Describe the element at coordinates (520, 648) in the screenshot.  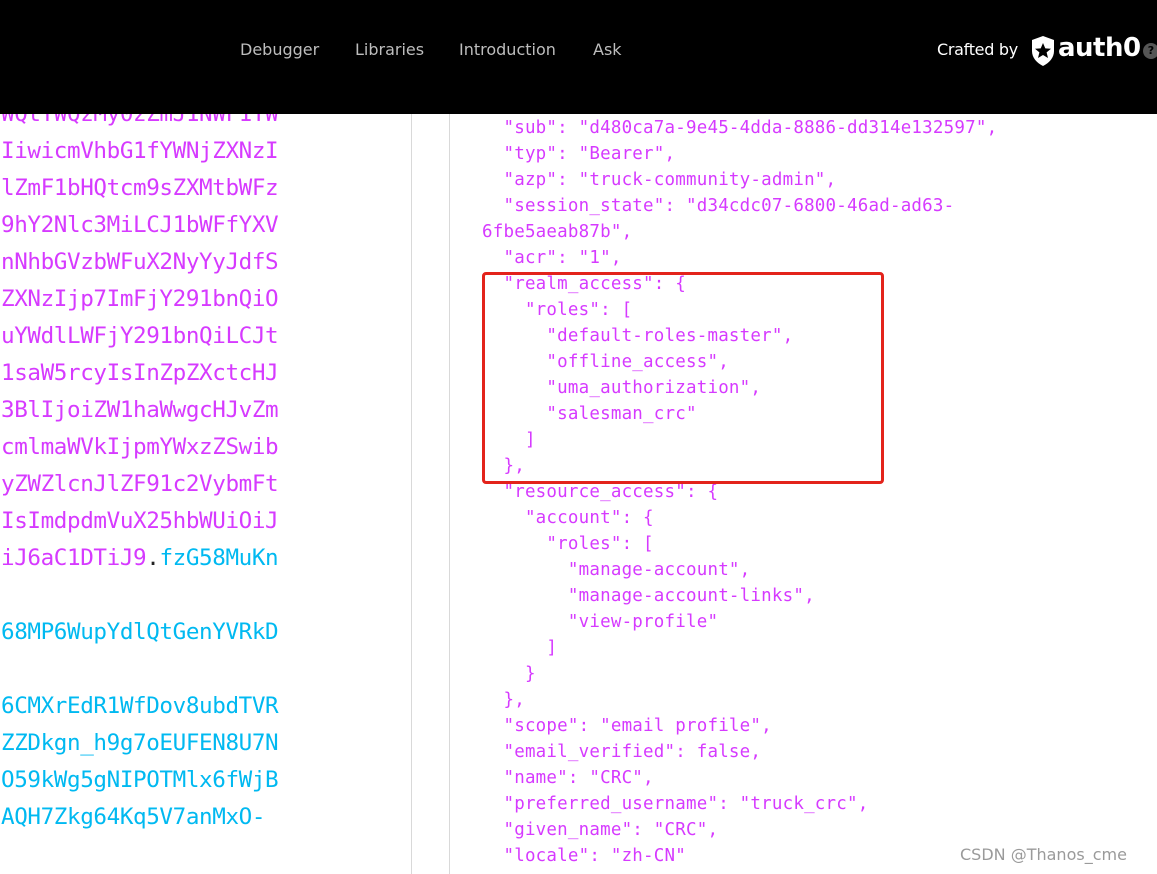
I see `payload-json-line: ]` at that location.